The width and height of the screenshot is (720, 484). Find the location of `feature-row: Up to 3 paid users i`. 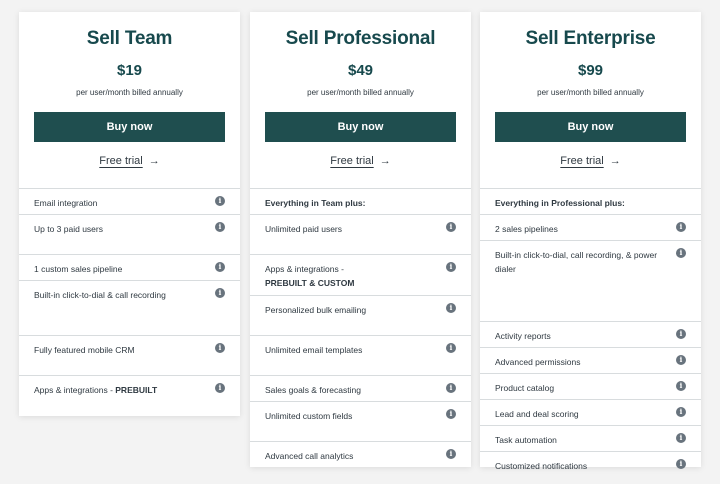

feature-row: Up to 3 paid users i is located at coordinates (129, 235).